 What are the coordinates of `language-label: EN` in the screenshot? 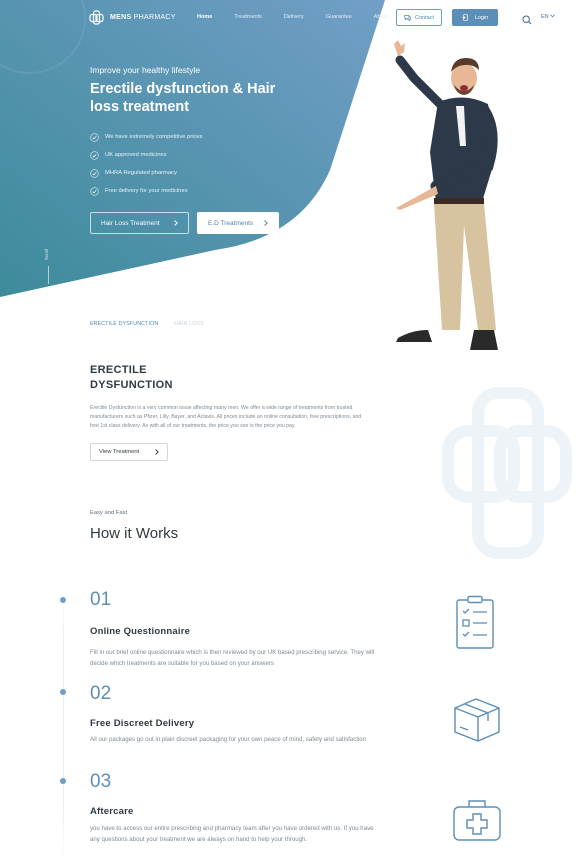 It's located at (545, 17).